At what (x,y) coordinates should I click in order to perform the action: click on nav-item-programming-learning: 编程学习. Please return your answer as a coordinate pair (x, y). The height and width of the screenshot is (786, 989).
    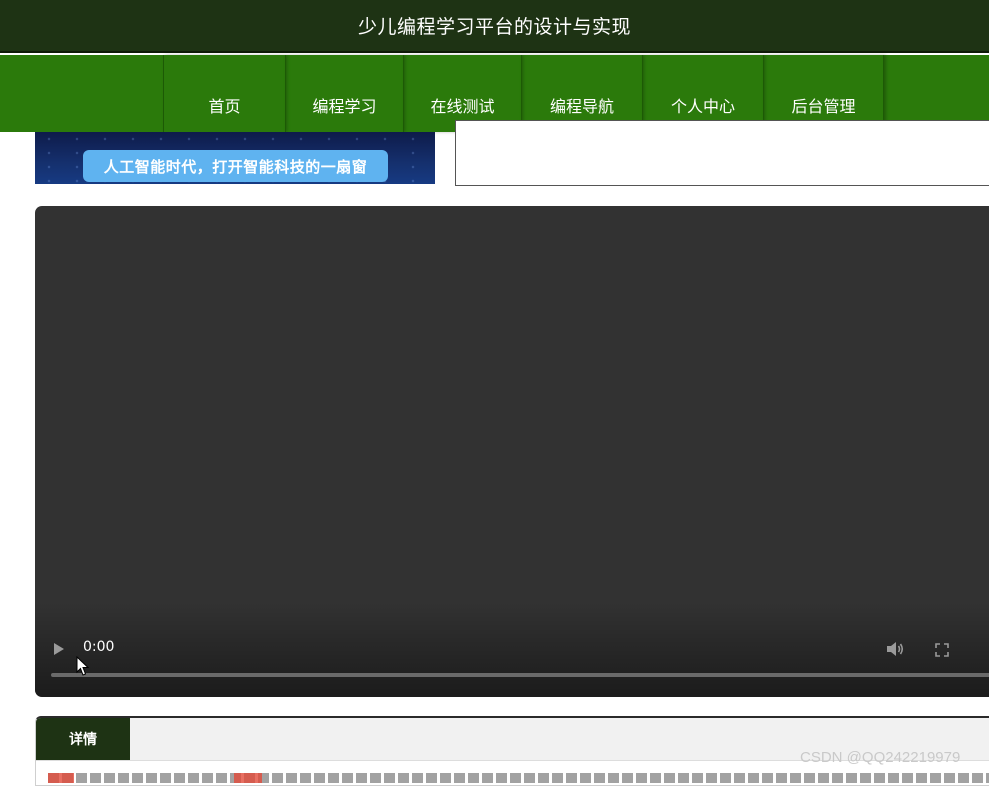
    Looking at the image, I should click on (344, 93).